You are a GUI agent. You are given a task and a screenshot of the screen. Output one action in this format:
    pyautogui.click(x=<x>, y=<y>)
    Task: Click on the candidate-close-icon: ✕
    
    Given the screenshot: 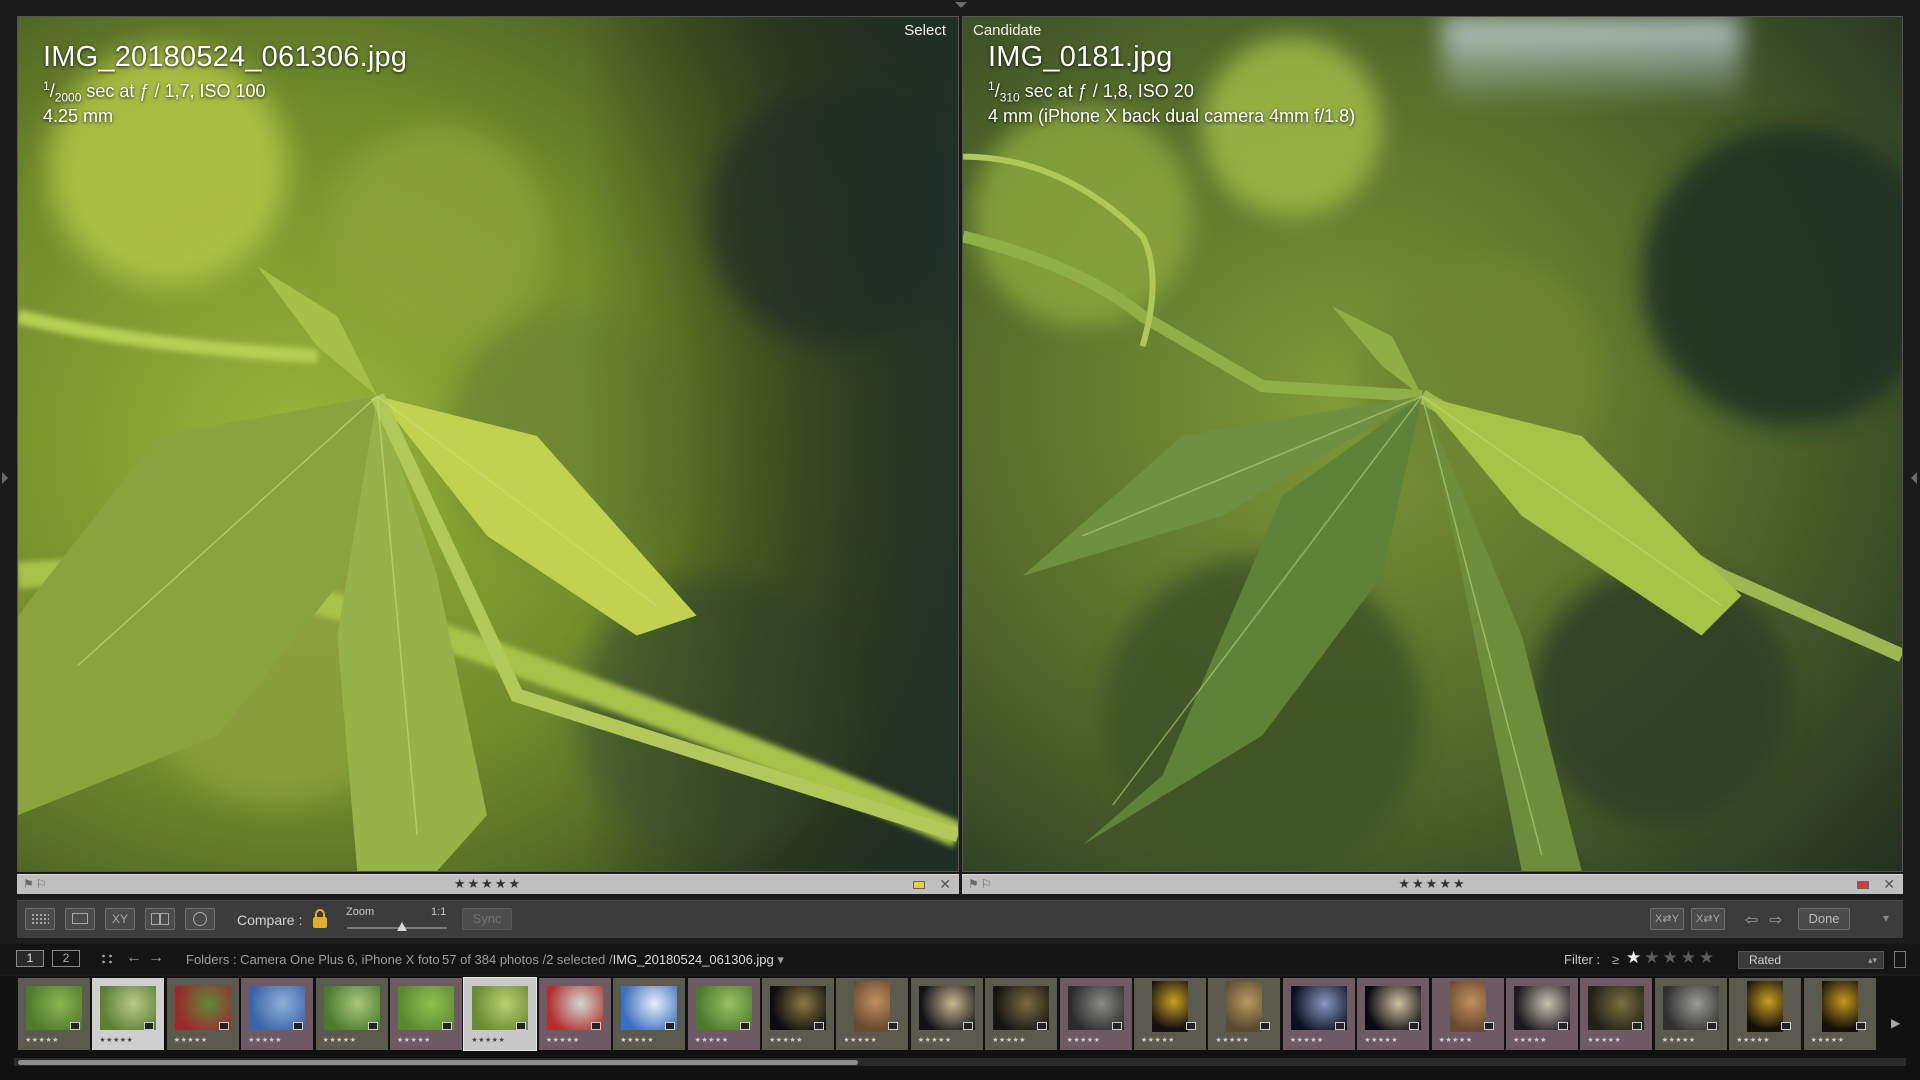 What is the action you would take?
    pyautogui.click(x=1889, y=884)
    